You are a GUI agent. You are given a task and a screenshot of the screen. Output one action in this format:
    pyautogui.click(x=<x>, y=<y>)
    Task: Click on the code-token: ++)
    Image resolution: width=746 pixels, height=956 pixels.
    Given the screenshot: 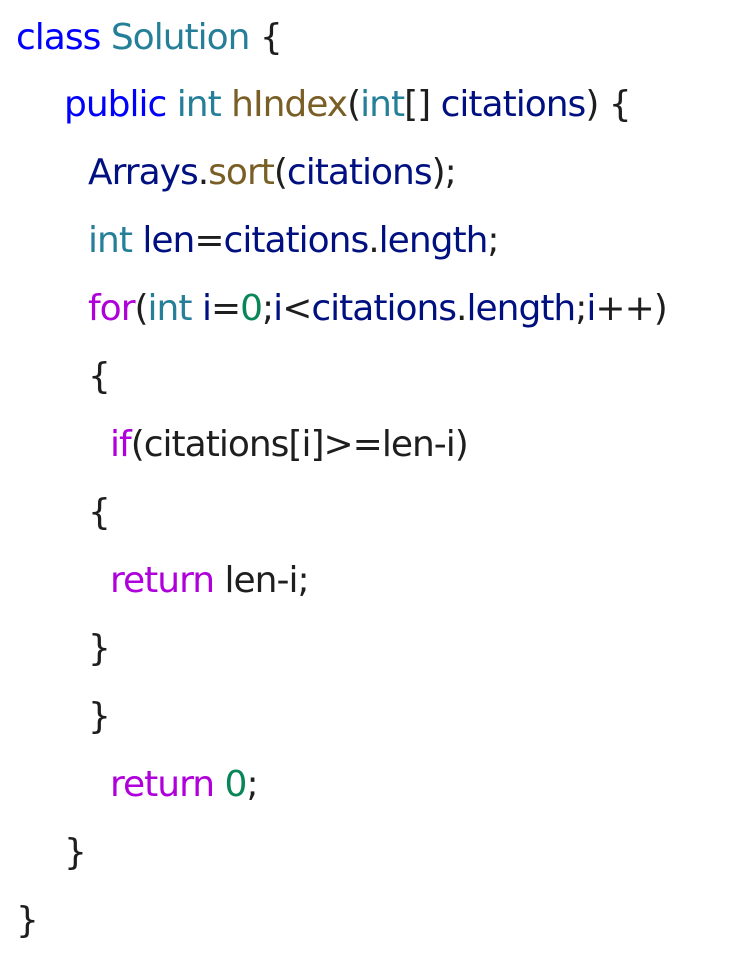 What is the action you would take?
    pyautogui.click(x=631, y=308)
    